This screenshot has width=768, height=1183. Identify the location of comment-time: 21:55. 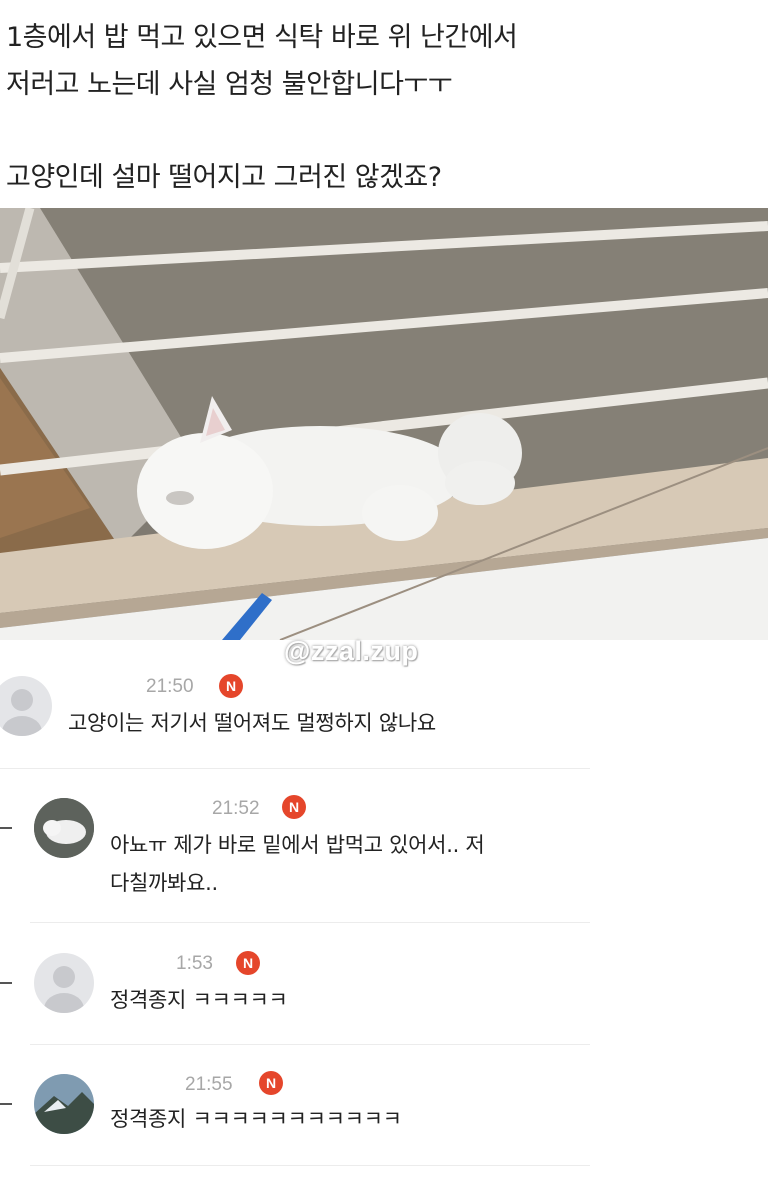
(209, 1084).